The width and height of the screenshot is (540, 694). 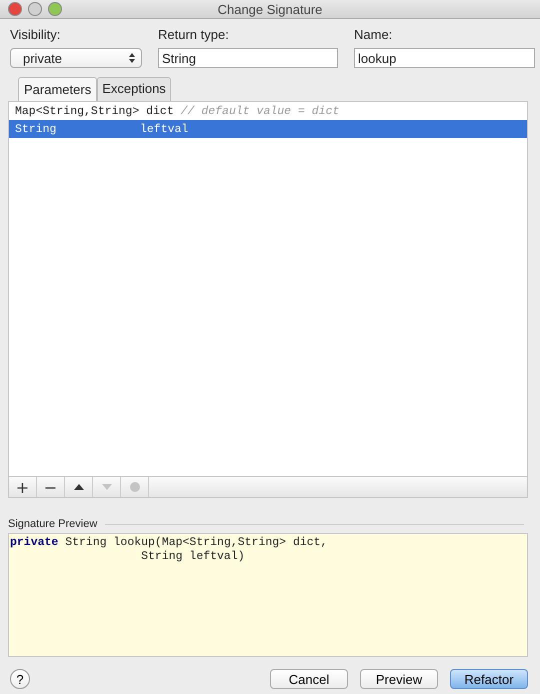 I want to click on remove-button: −, so click(x=51, y=487).